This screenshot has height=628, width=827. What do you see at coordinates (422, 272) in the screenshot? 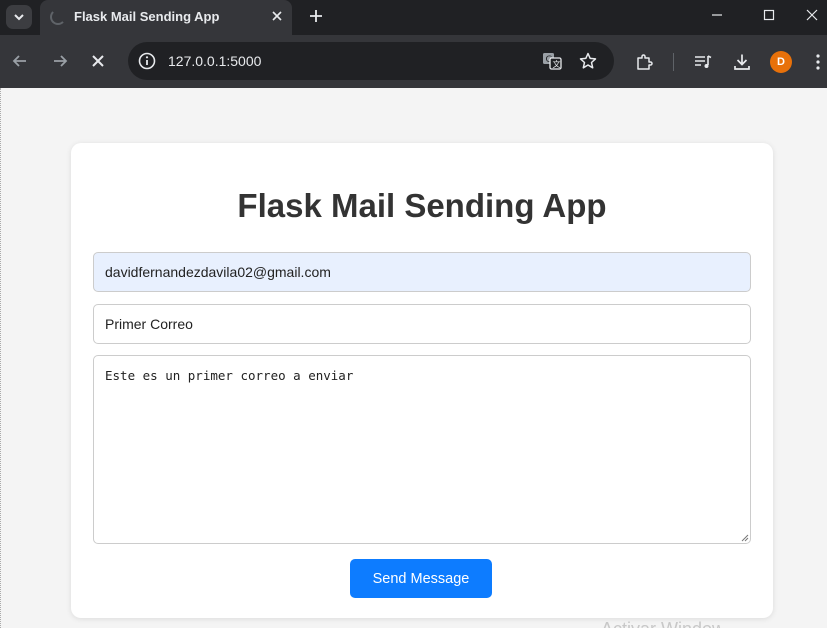
I see `recipient-email-input` at bounding box center [422, 272].